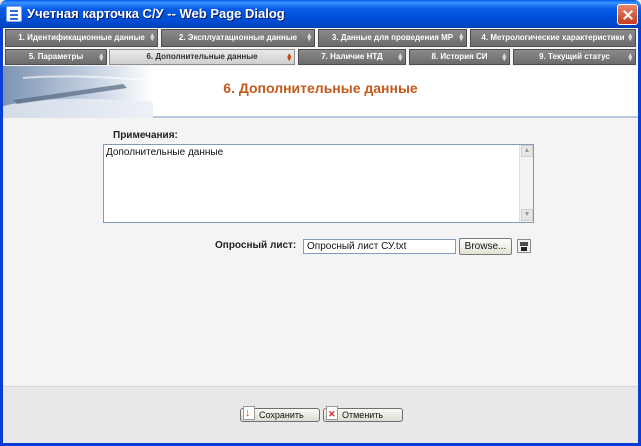  I want to click on tab-current-status: 9. Текущий статус ▴ ▾, so click(574, 57).